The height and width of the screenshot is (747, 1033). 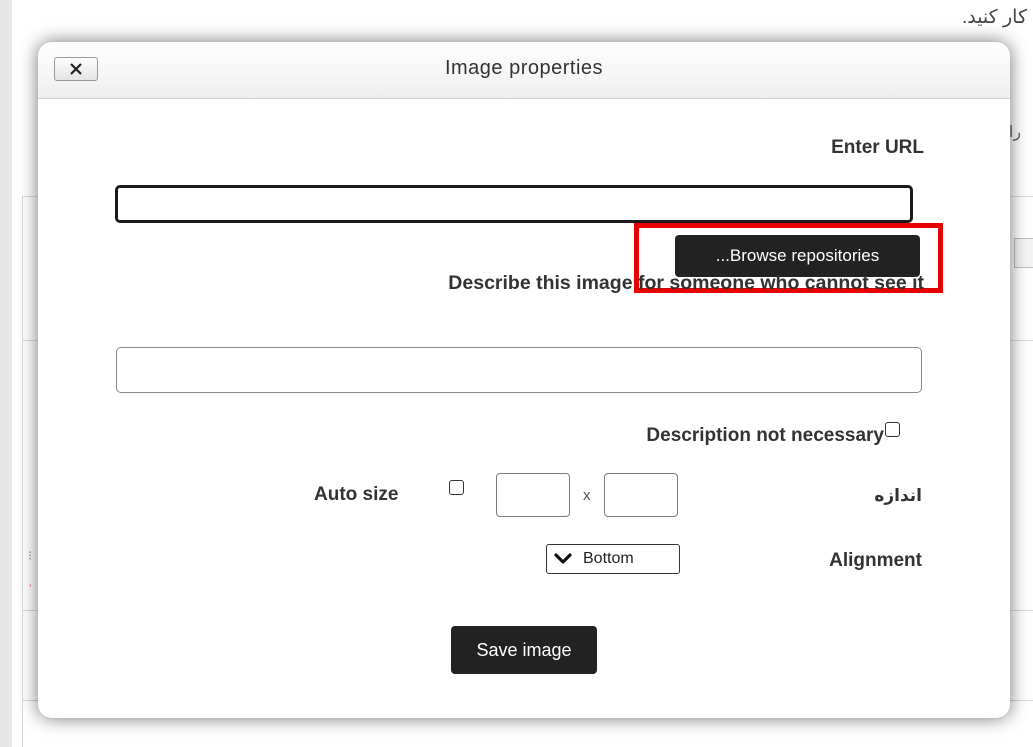 I want to click on size-label: اندازه, so click(x=898, y=495).